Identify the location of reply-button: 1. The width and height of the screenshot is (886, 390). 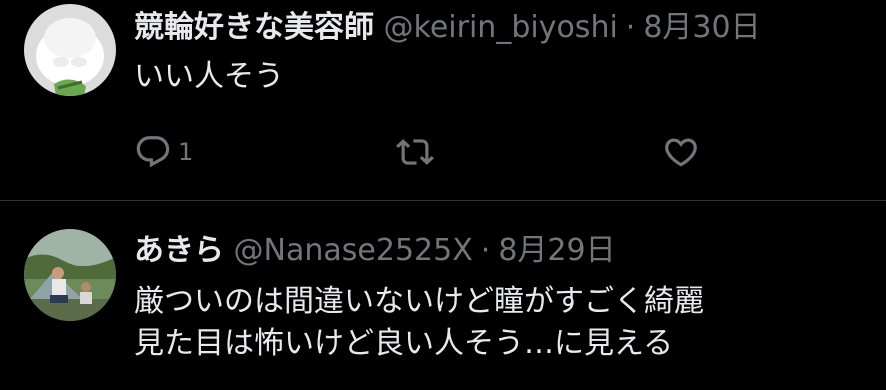
(163, 152).